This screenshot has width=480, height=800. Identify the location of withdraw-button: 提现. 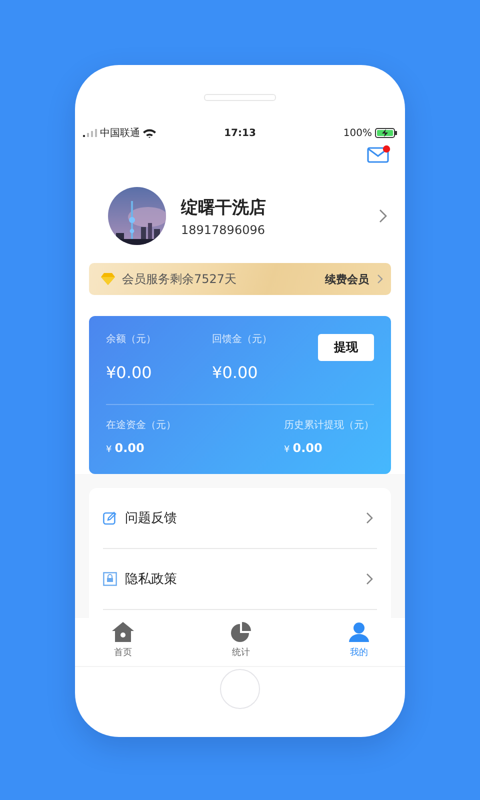
(346, 347).